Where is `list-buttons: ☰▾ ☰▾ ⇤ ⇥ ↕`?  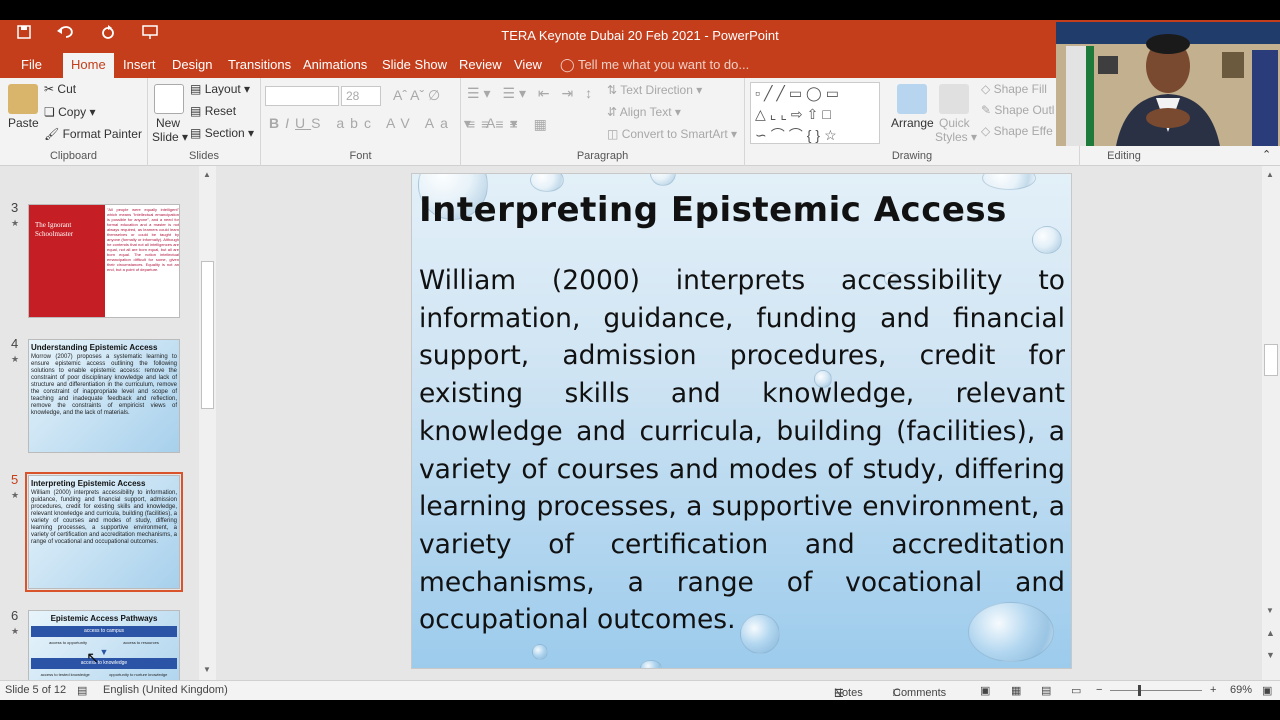 list-buttons: ☰▾ ☰▾ ⇤ ⇥ ↕ is located at coordinates (531, 93).